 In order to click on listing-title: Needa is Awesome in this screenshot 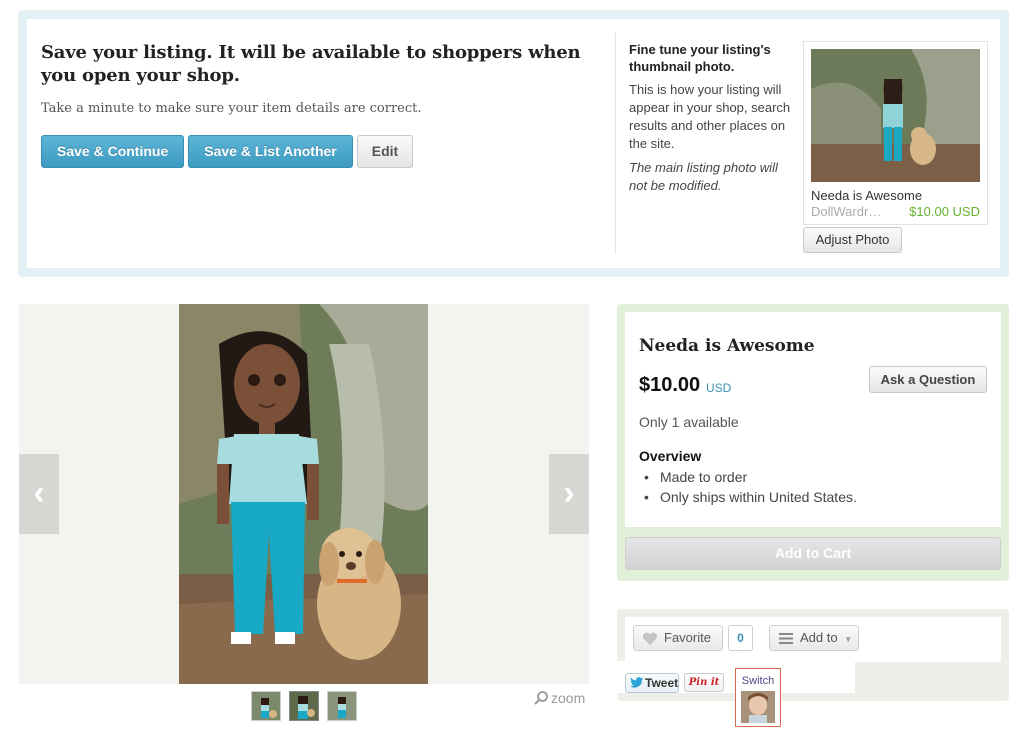, I will do `click(727, 346)`.